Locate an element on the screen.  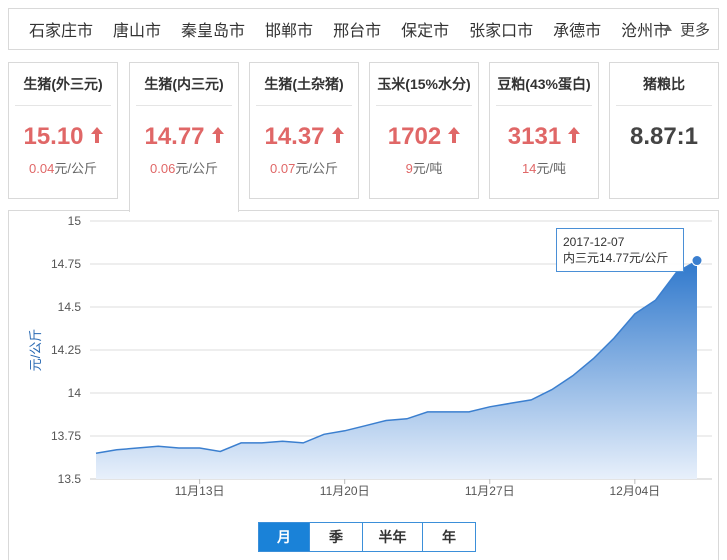
chart-tooltip: 2017-12-07 内三元14.77元/公斤 is located at coordinates (620, 250).